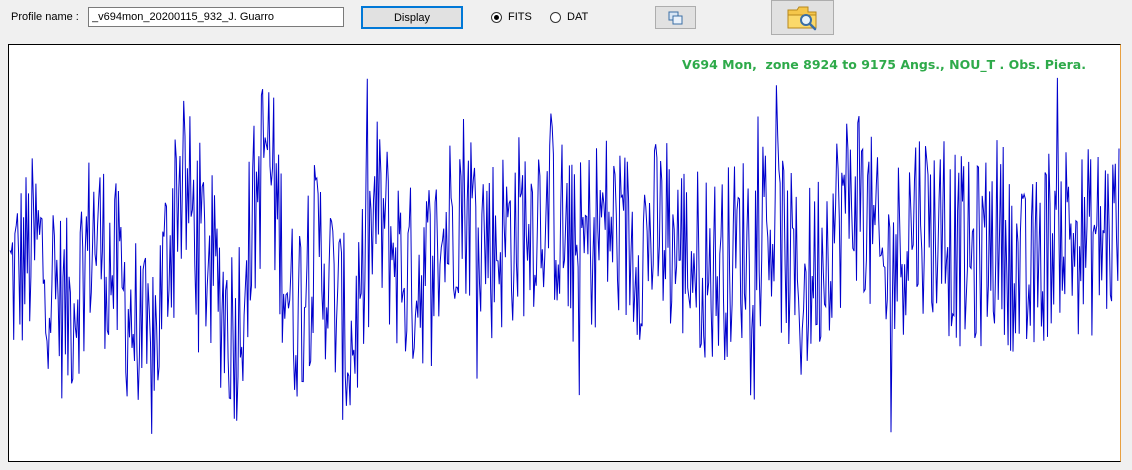 Image resolution: width=1132 pixels, height=470 pixels. What do you see at coordinates (412, 17) in the screenshot?
I see `display-button: Display` at bounding box center [412, 17].